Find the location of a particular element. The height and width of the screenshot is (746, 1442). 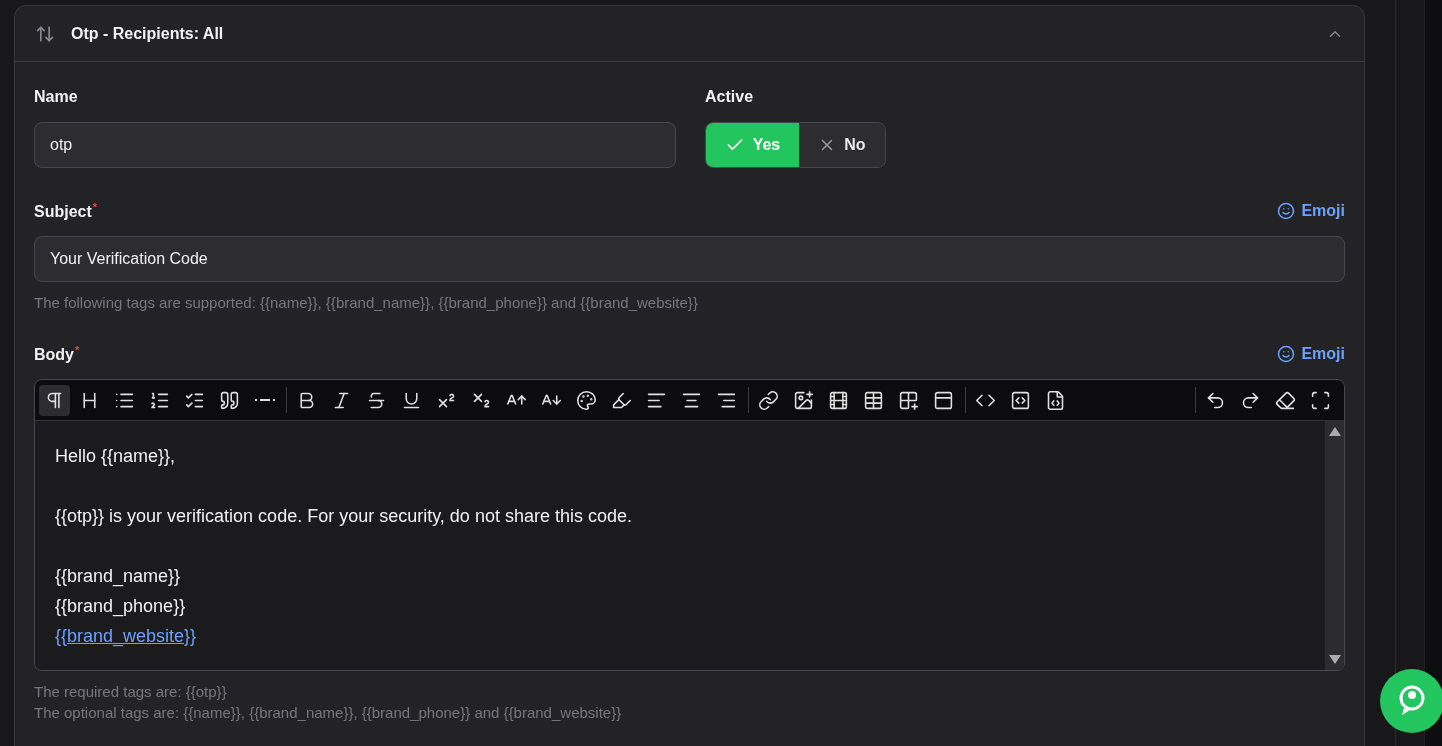

film-icon is located at coordinates (838, 400).